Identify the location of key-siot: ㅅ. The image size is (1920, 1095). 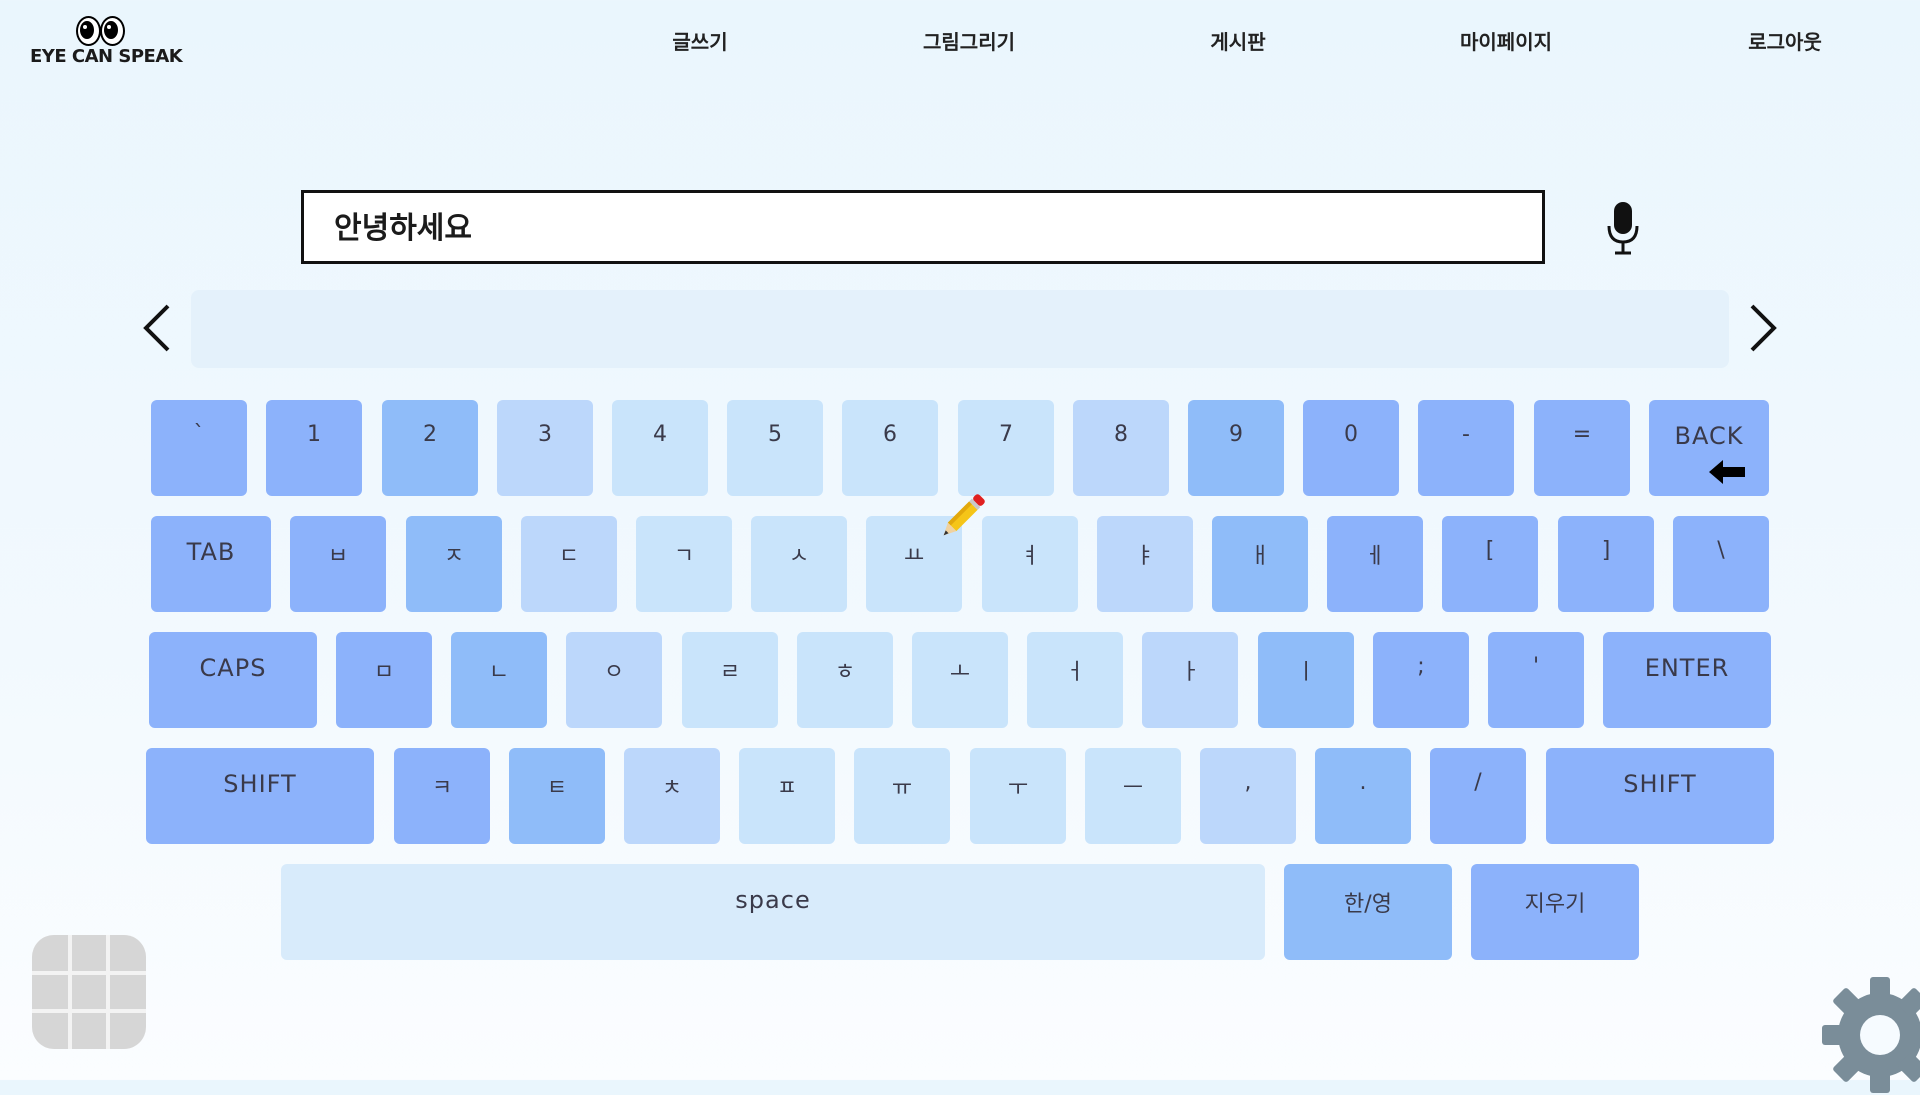
(799, 564).